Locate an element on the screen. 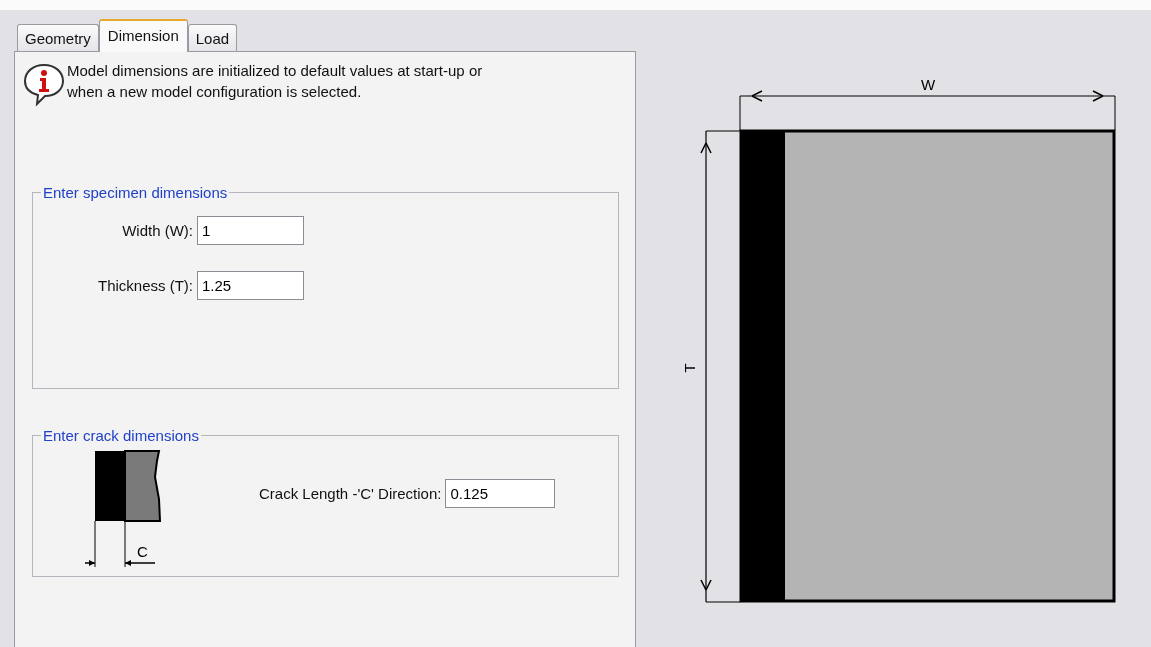 The width and height of the screenshot is (1151, 647). group-title: Enter crack dimensions is located at coordinates (121, 435).